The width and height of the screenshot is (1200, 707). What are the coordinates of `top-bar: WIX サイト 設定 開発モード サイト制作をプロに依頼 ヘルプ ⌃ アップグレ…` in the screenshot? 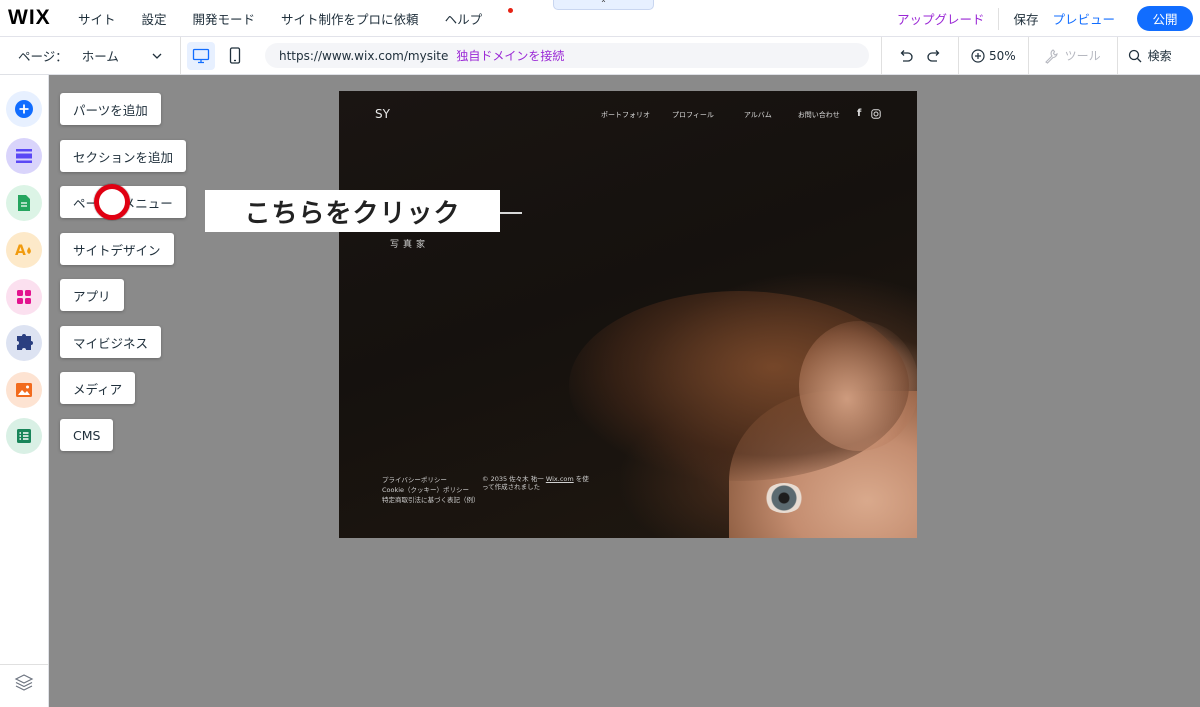 It's located at (600, 18).